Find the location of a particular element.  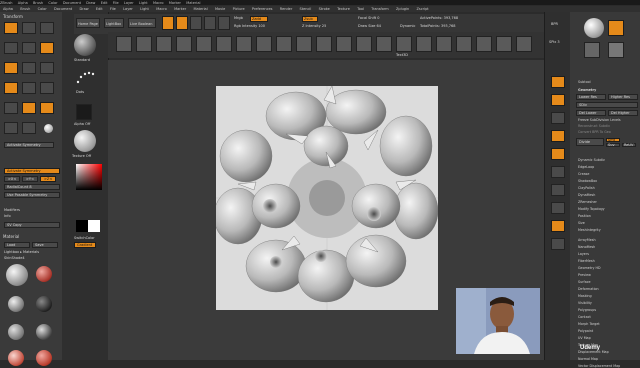

menu-surface: Surface is located at coordinates (584, 282).